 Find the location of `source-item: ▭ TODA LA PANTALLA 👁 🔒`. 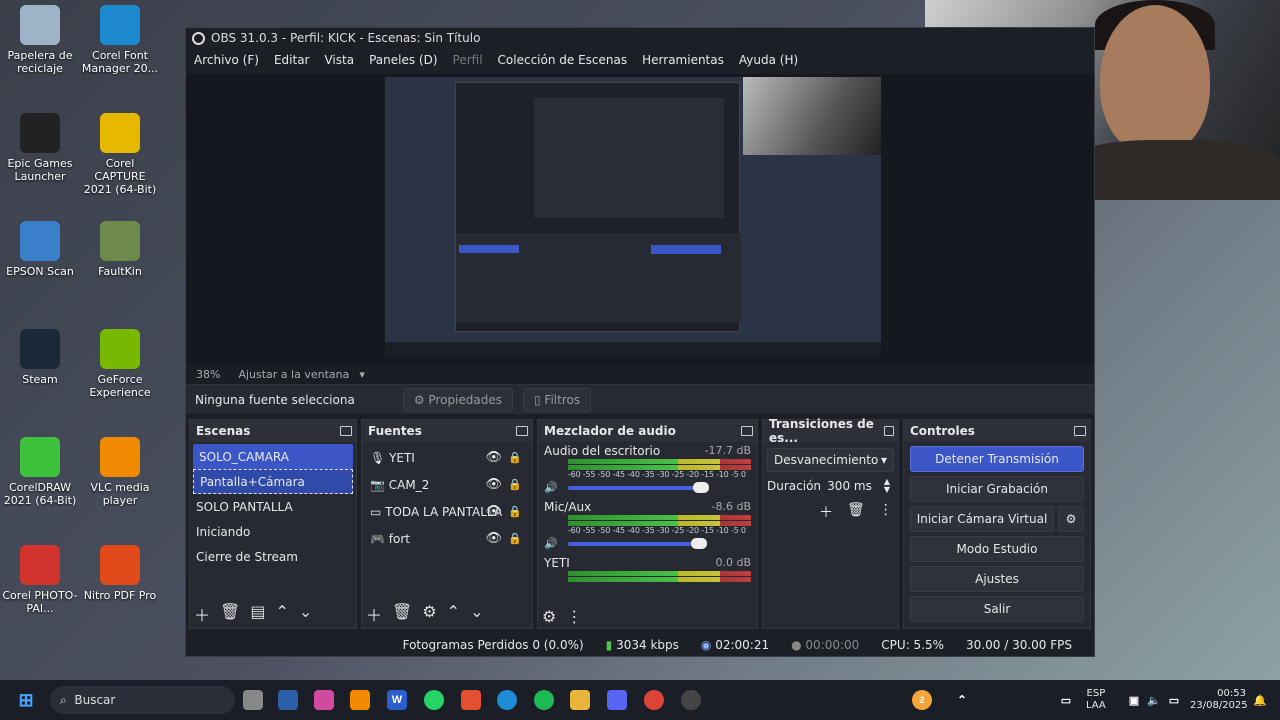

source-item: ▭ TODA LA PANTALLA 👁 🔒 is located at coordinates (447, 511).